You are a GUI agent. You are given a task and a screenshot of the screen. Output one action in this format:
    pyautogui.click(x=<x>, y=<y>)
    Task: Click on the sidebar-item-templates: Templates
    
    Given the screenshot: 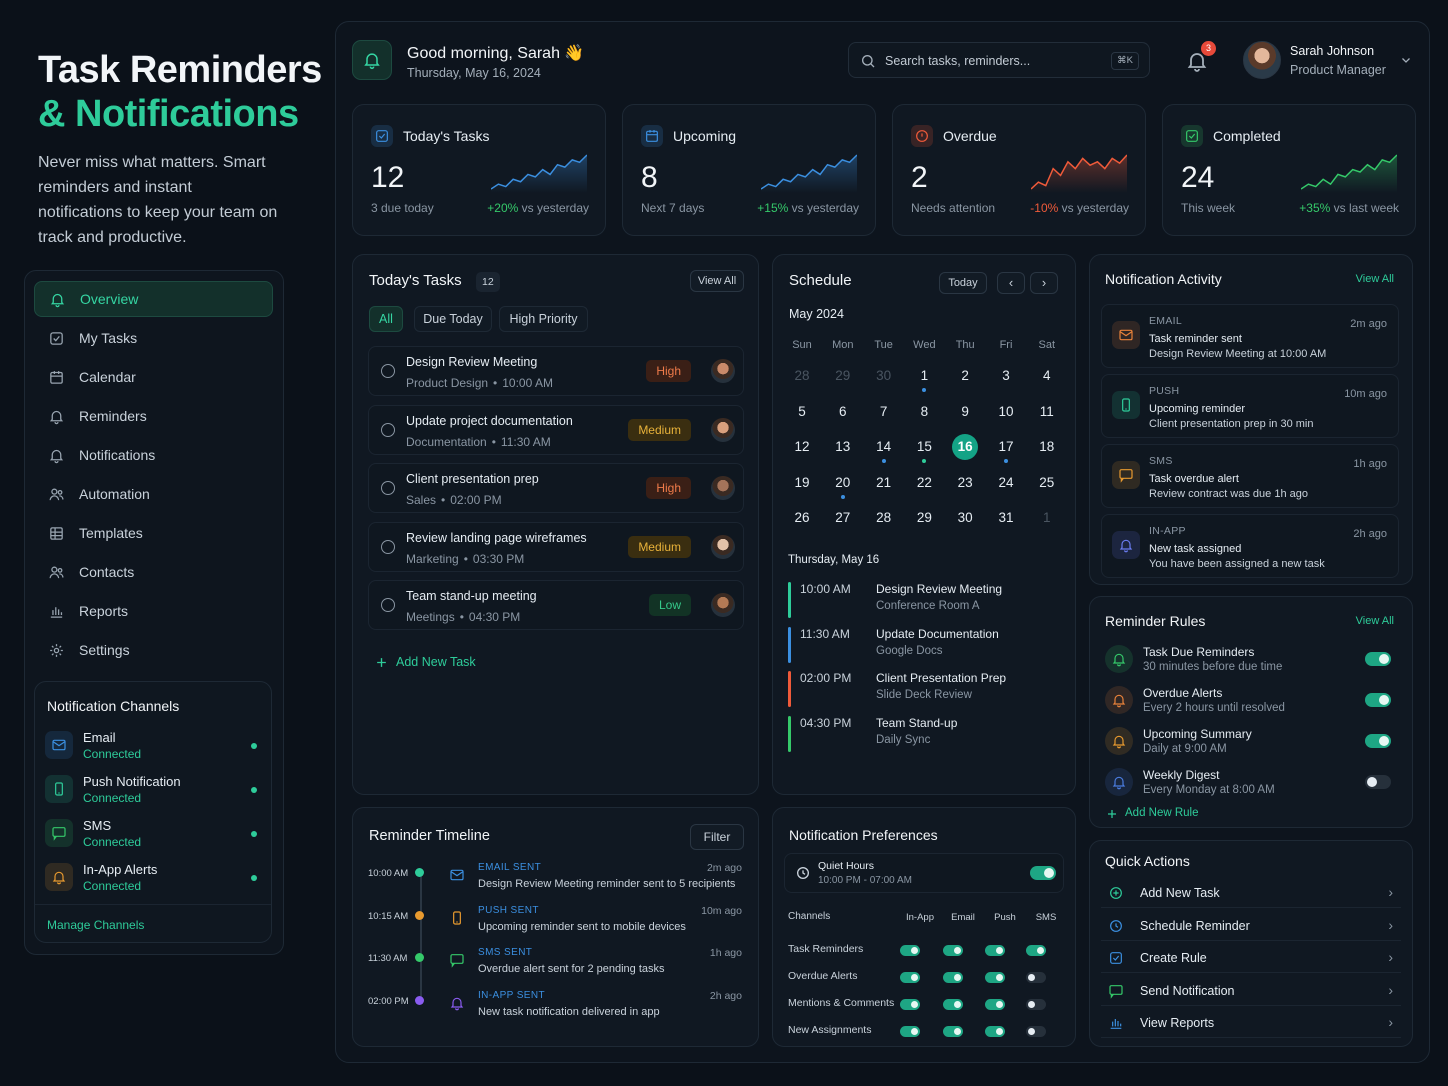 What is the action you would take?
    pyautogui.click(x=153, y=533)
    